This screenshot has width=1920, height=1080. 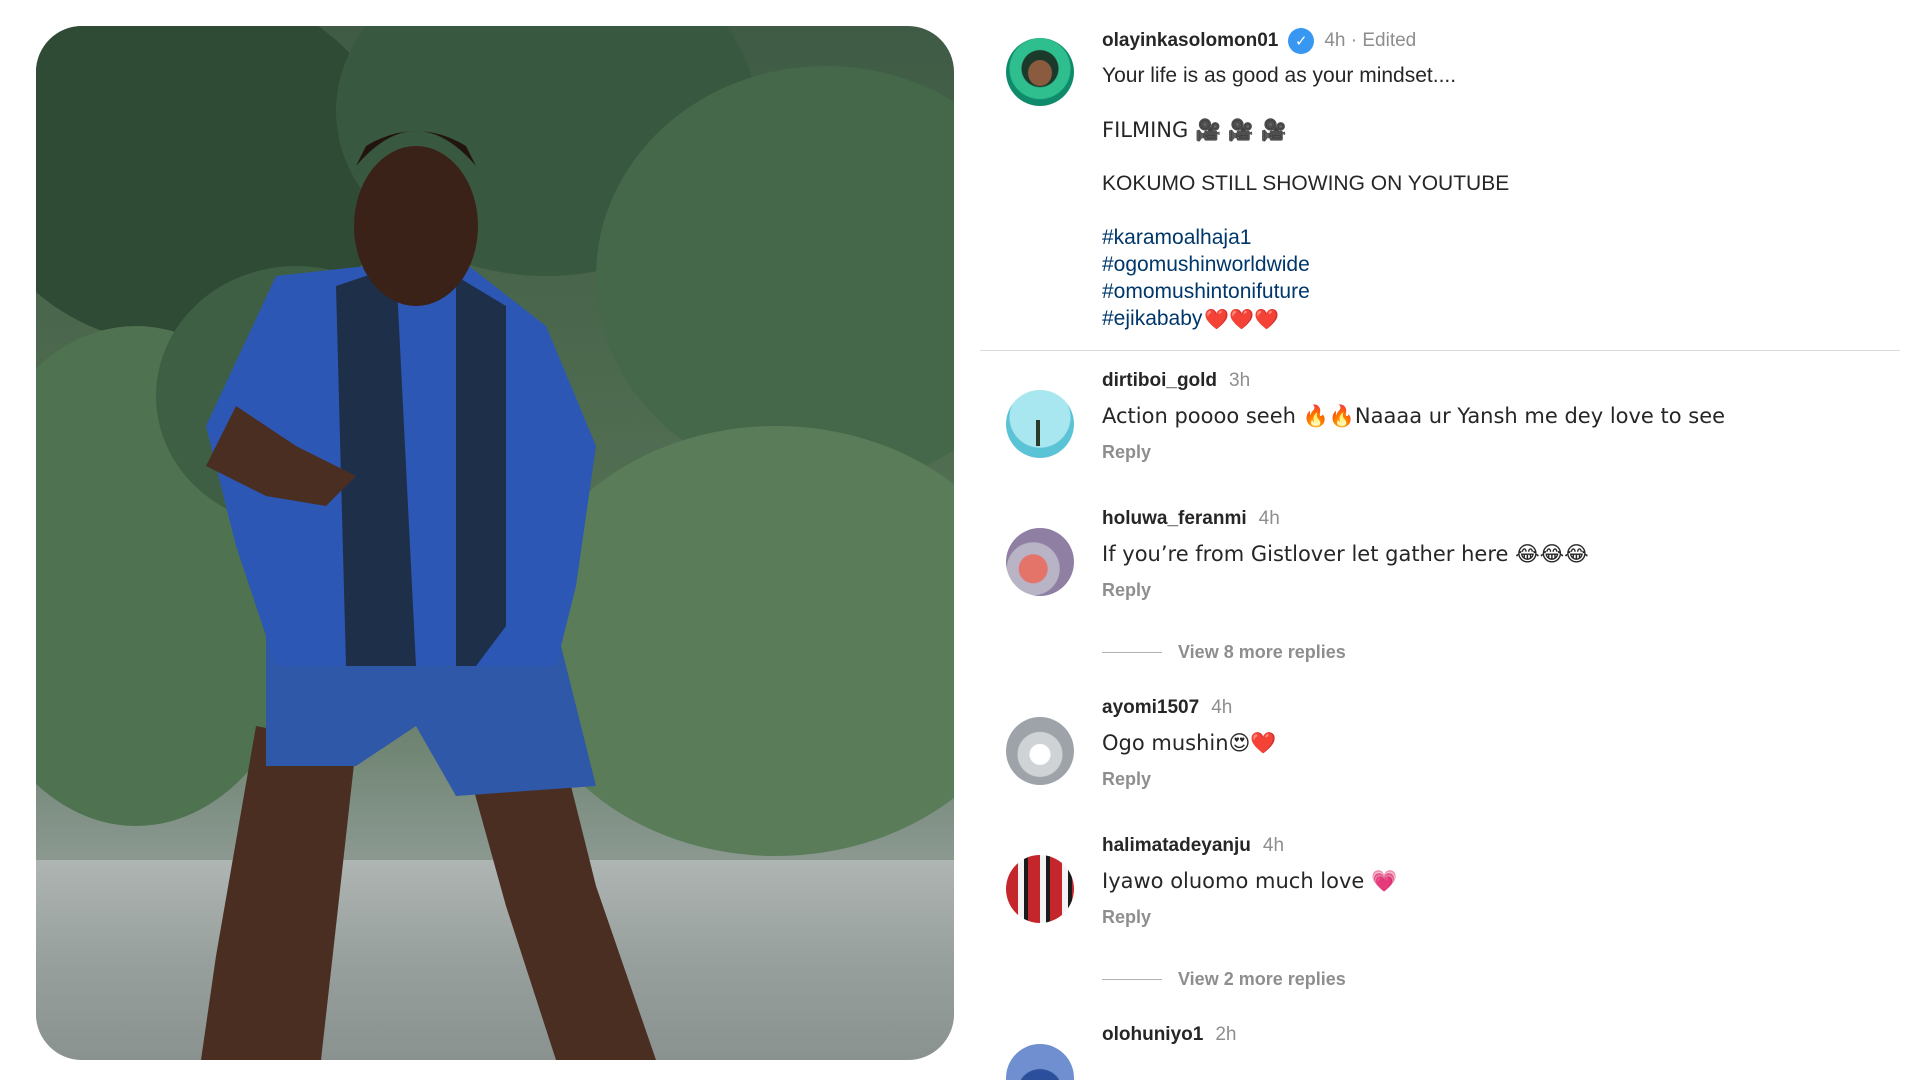 What do you see at coordinates (1450, 752) in the screenshot?
I see `comment-item: ayomi1507 4h Ogo mushin😍❤️ Reply` at bounding box center [1450, 752].